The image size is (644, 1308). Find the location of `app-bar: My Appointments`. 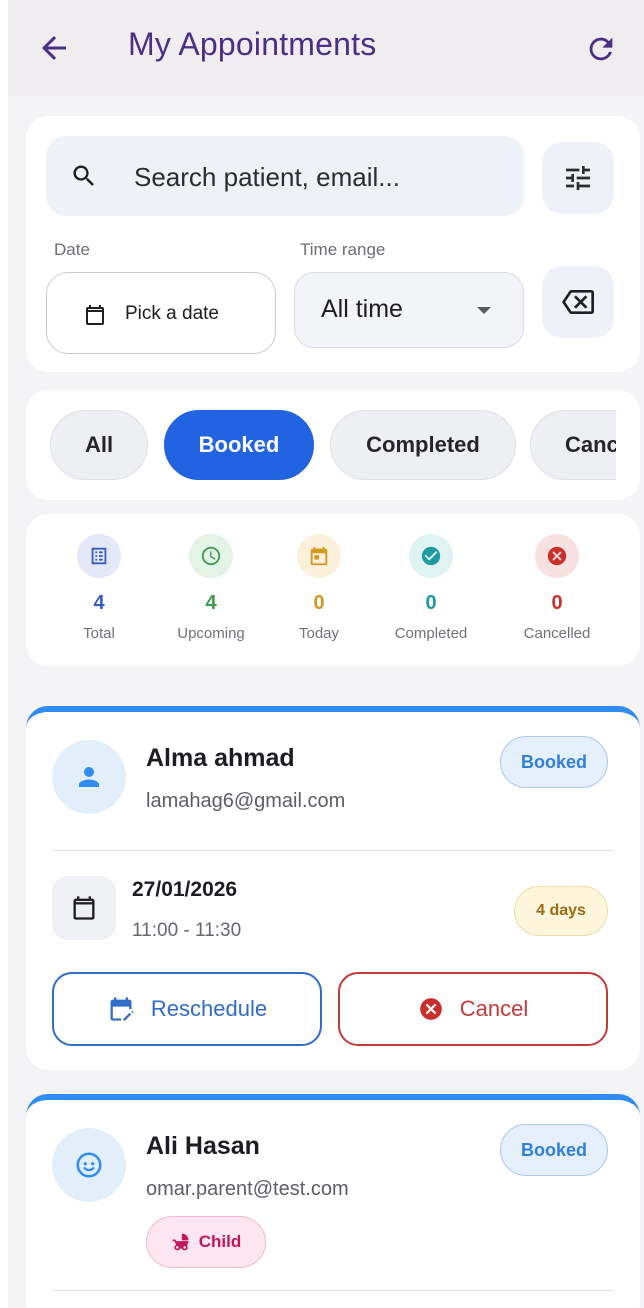

app-bar: My Appointments is located at coordinates (326, 48).